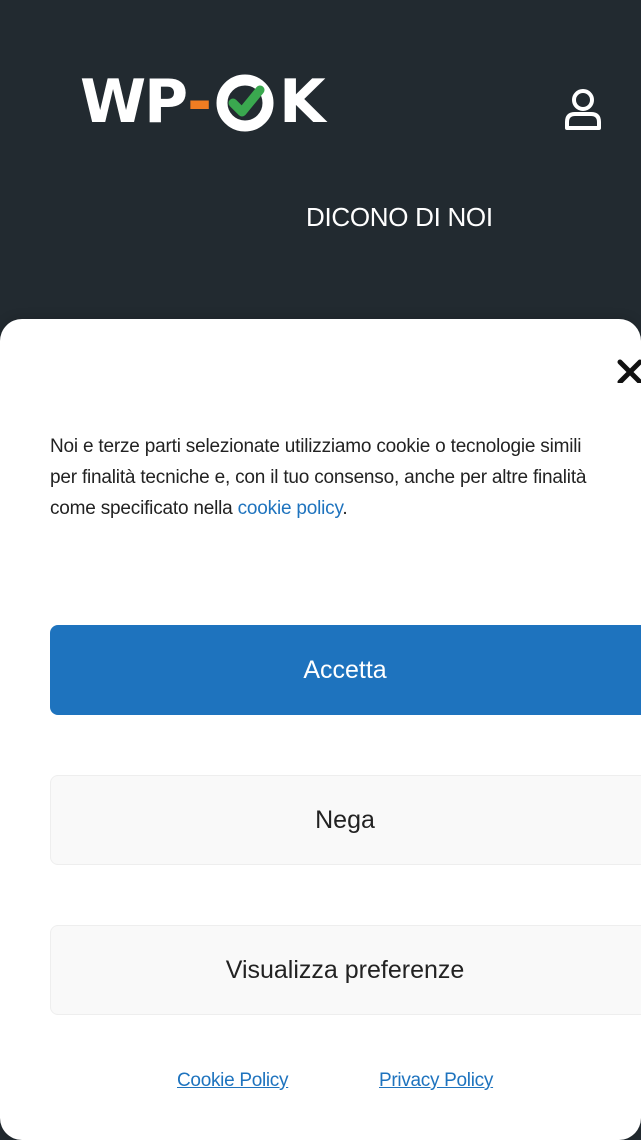  I want to click on user-icon, so click(583, 109).